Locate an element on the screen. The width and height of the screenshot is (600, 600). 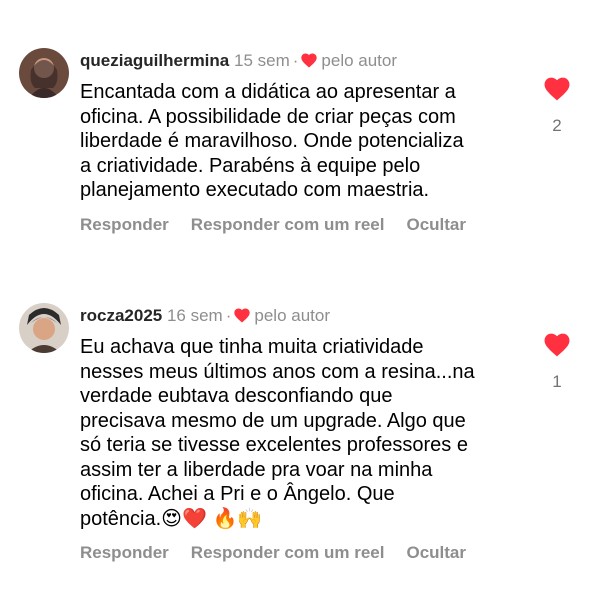
emoji-reactions: 😍❤️ 🔥🙌 is located at coordinates (212, 518).